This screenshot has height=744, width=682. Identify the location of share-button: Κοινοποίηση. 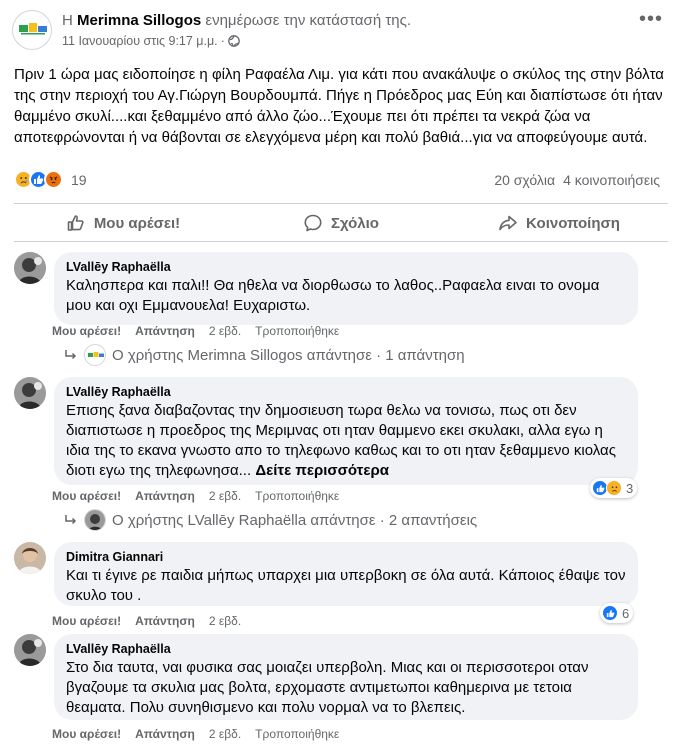
(559, 223).